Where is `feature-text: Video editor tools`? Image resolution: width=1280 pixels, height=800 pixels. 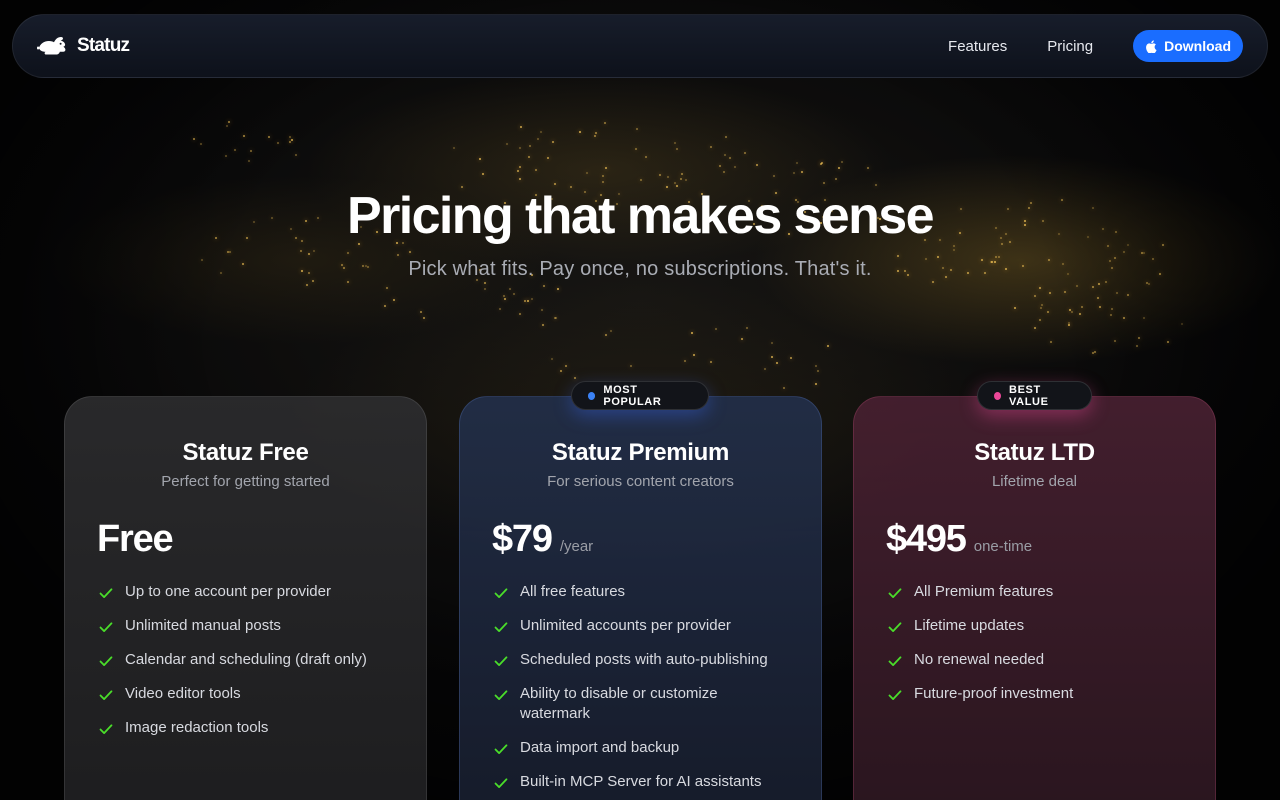
feature-text: Video editor tools is located at coordinates (183, 693).